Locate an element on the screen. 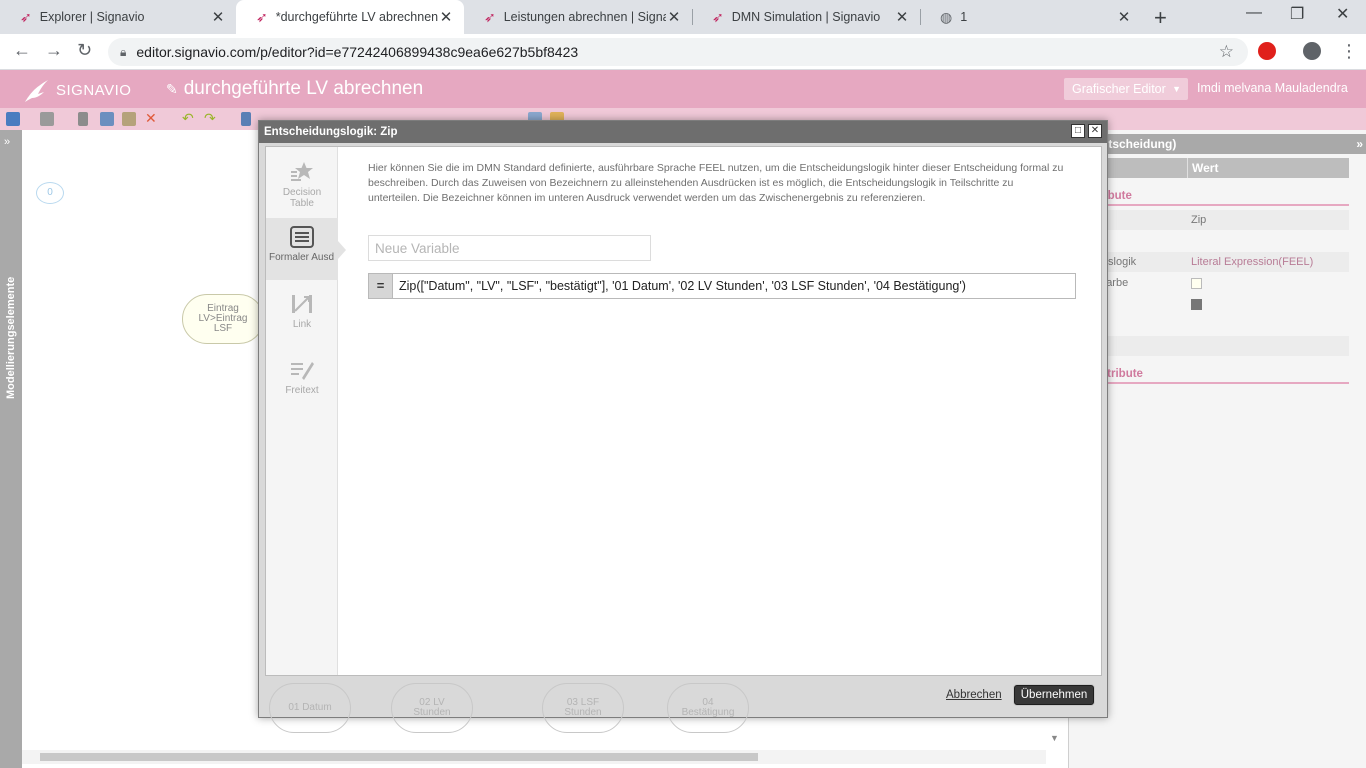 The height and width of the screenshot is (768, 1366). restore-icon: ❐ is located at coordinates (1297, 14).